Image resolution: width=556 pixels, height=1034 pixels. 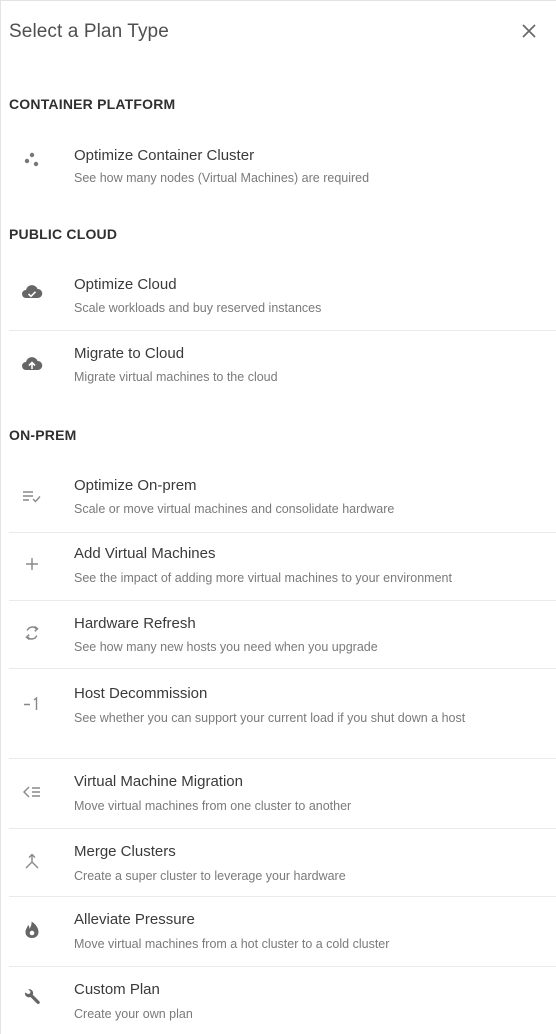 I want to click on close-button, so click(x=529, y=33).